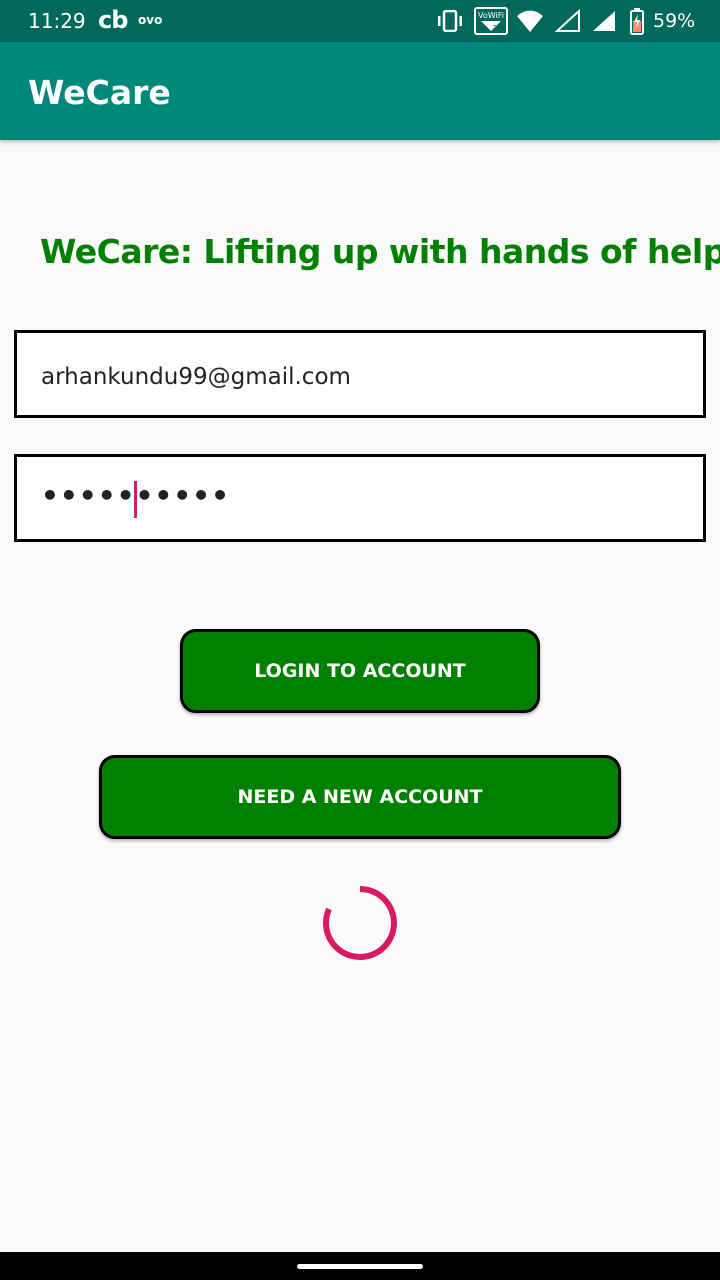 This screenshot has width=720, height=1280. I want to click on home-gesture-handle, so click(360, 1266).